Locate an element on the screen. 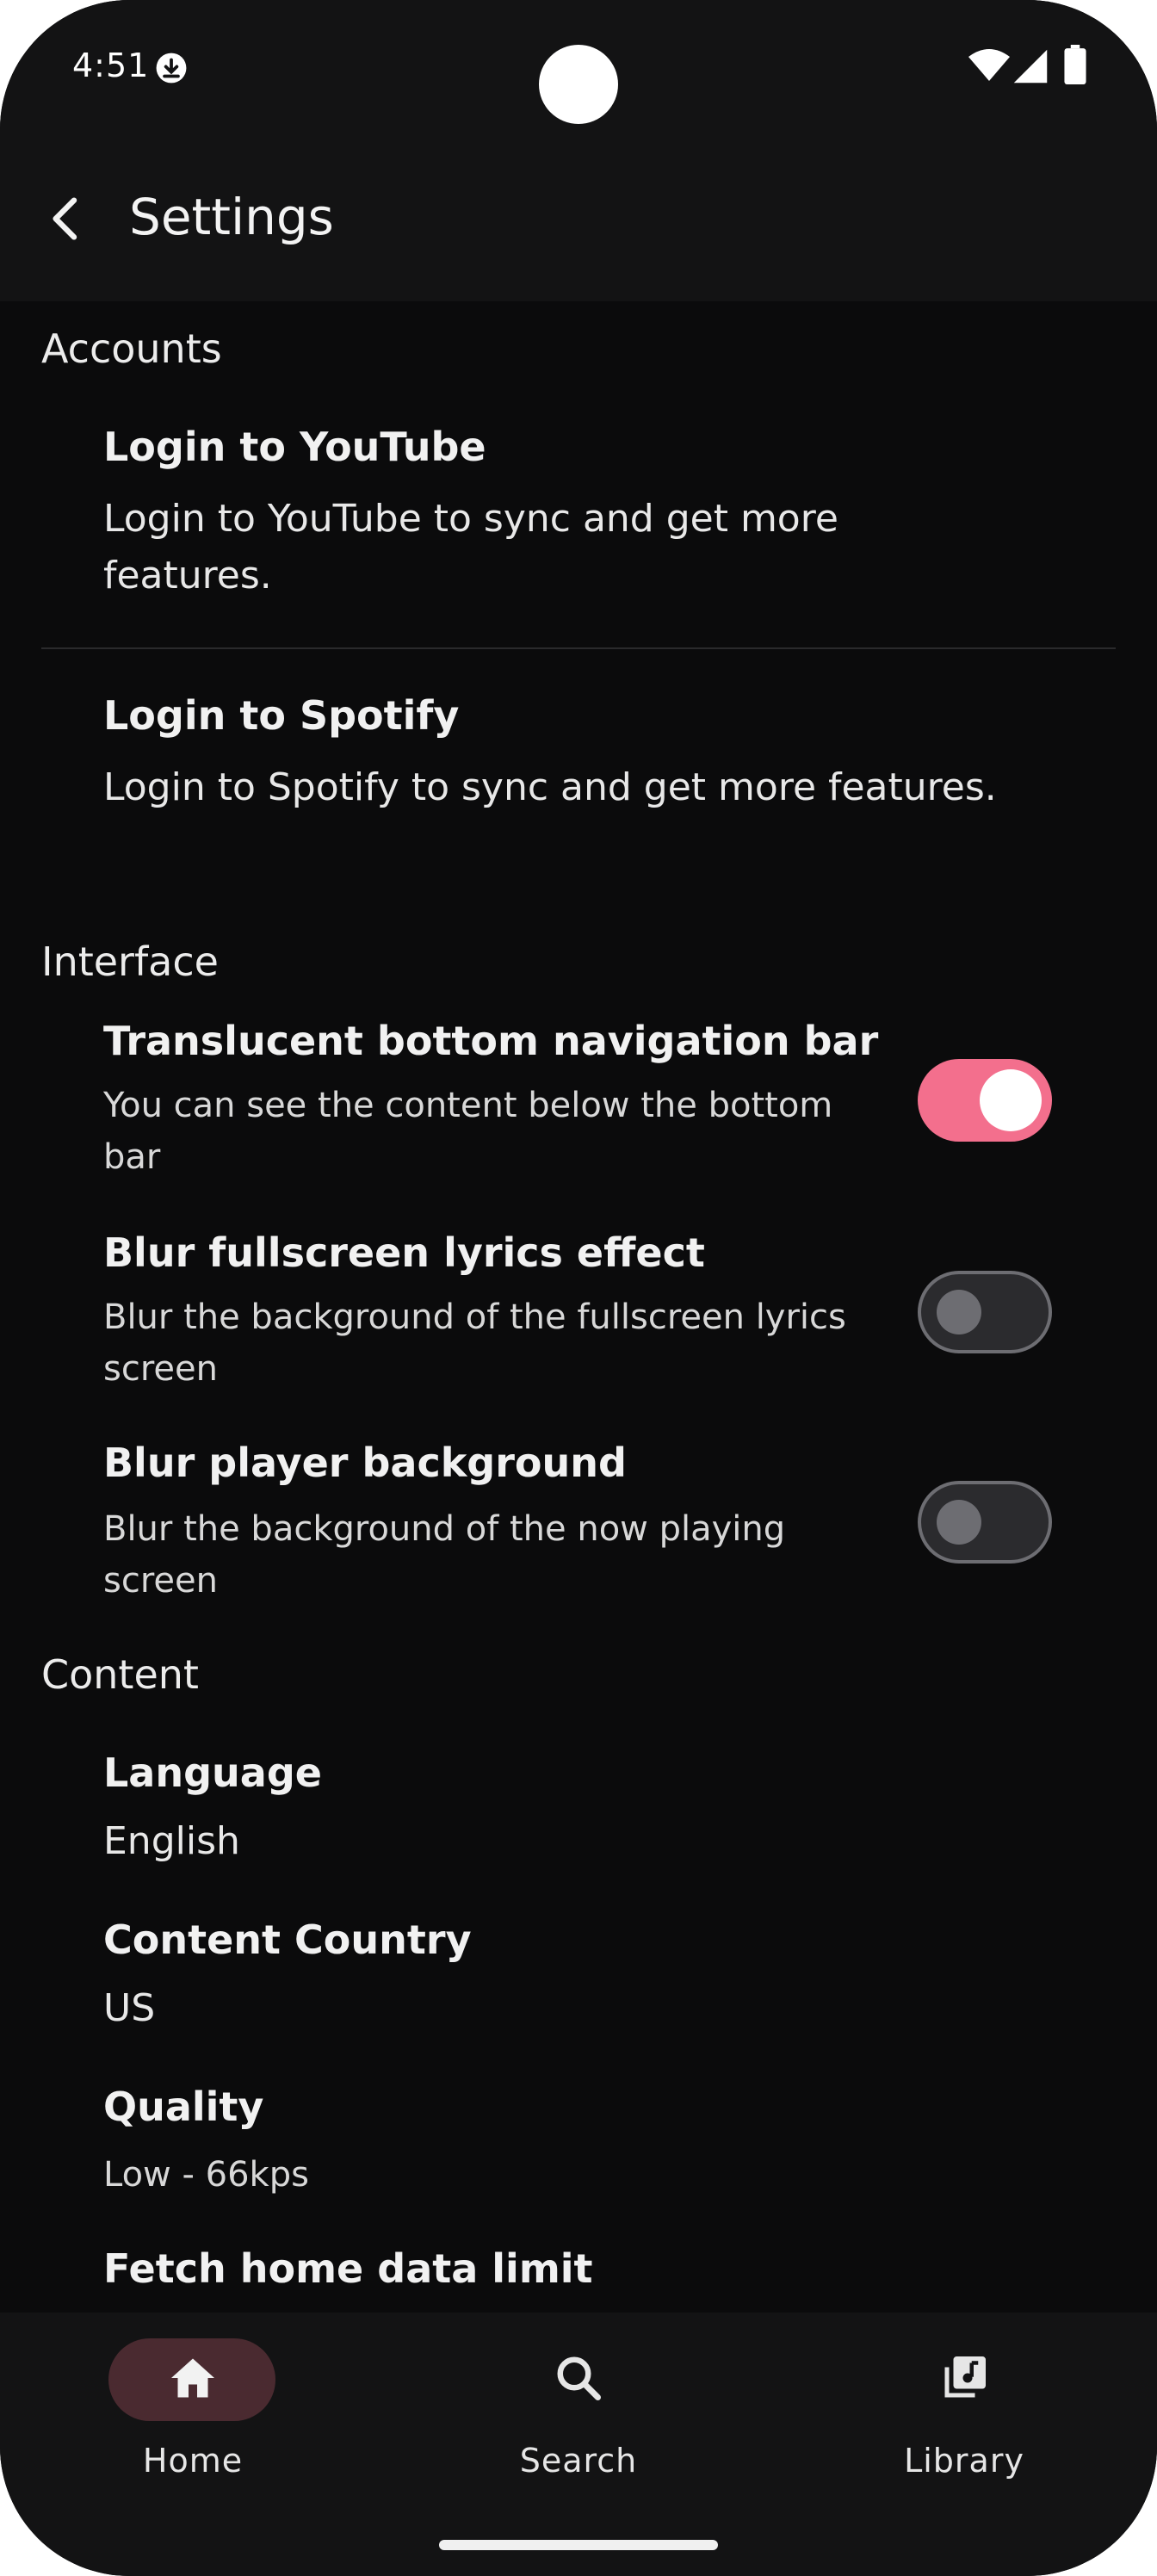 Image resolution: width=1157 pixels, height=2576 pixels. blur-lyrics-switch is located at coordinates (985, 1312).